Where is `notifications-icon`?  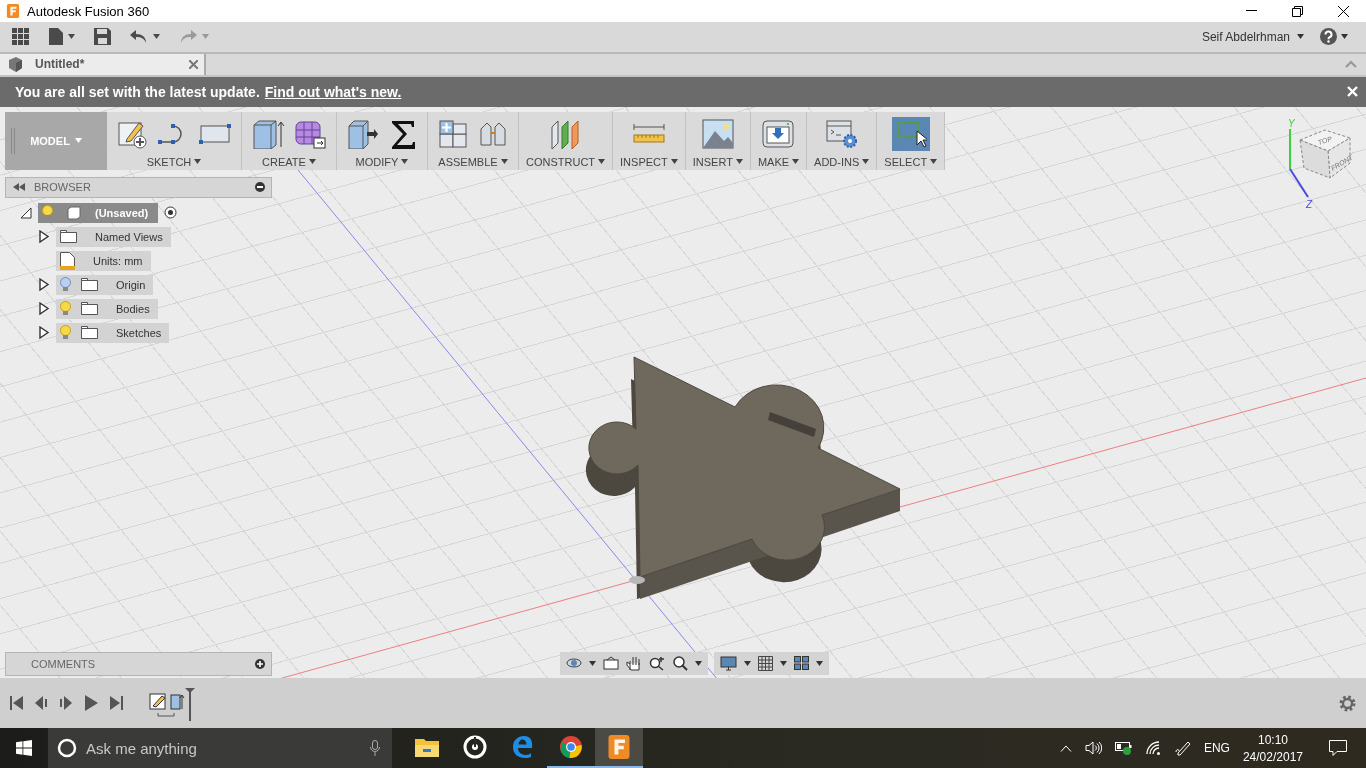 notifications-icon is located at coordinates (1338, 748).